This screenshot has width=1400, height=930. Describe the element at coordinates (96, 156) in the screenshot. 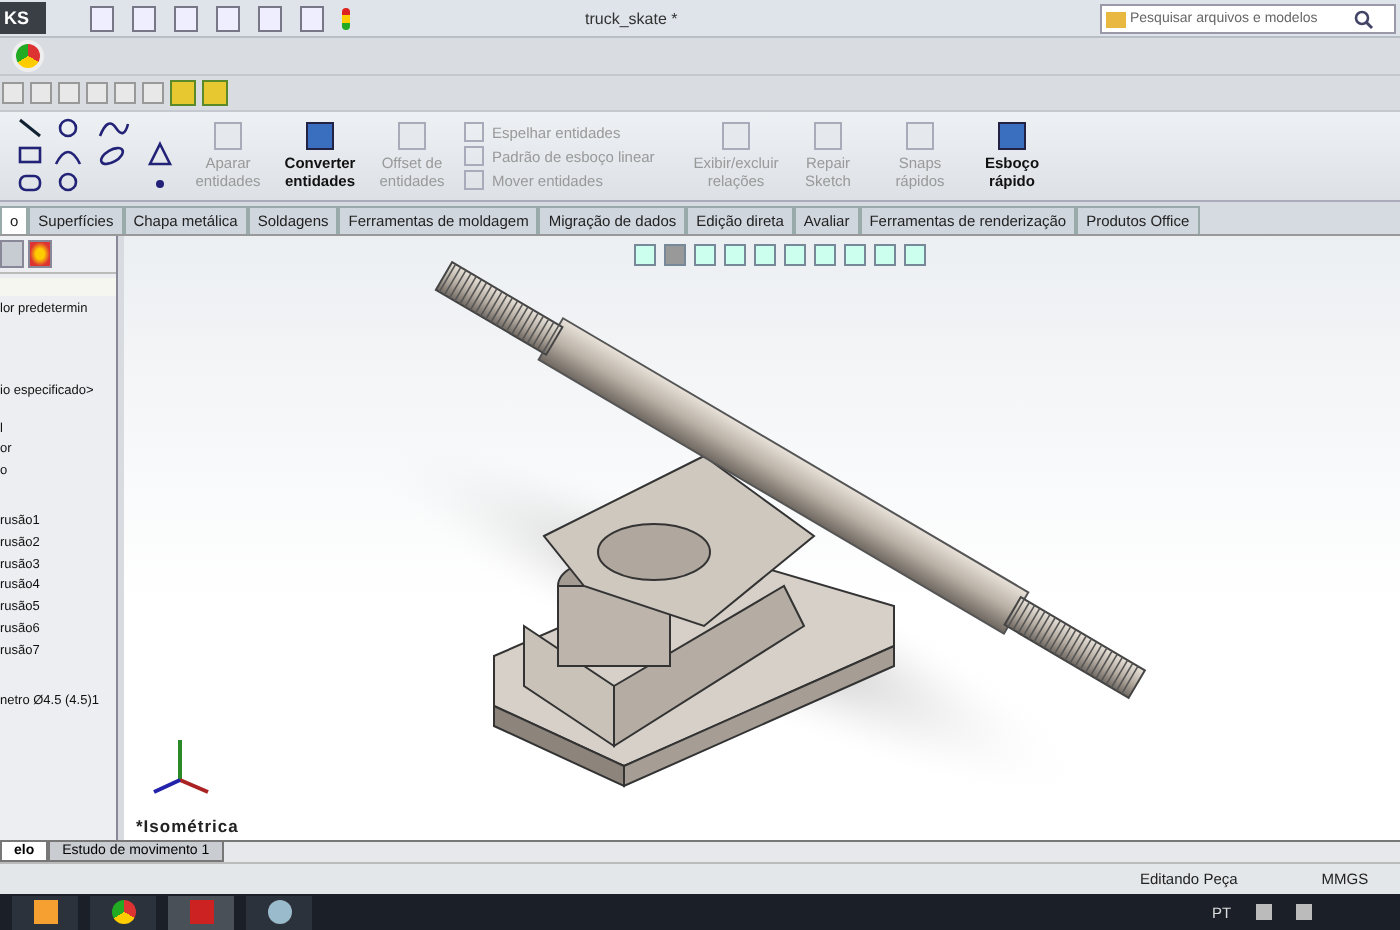

I see `sketch-tools-icon` at that location.